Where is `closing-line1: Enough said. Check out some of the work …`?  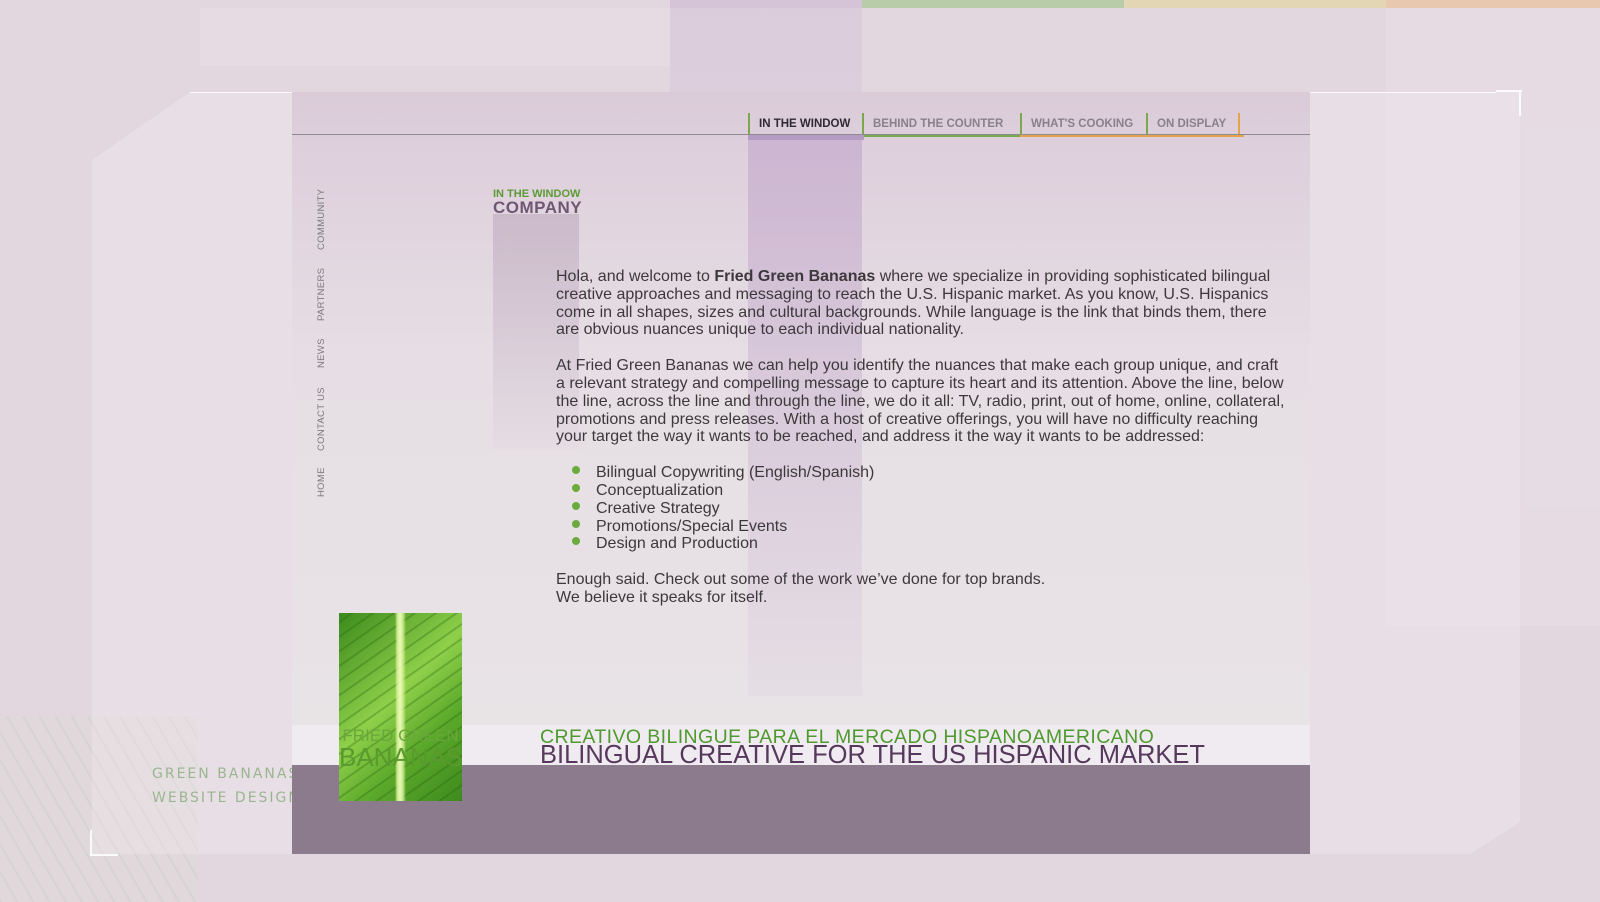
closing-line1: Enough said. Check out some of the work … is located at coordinates (801, 580).